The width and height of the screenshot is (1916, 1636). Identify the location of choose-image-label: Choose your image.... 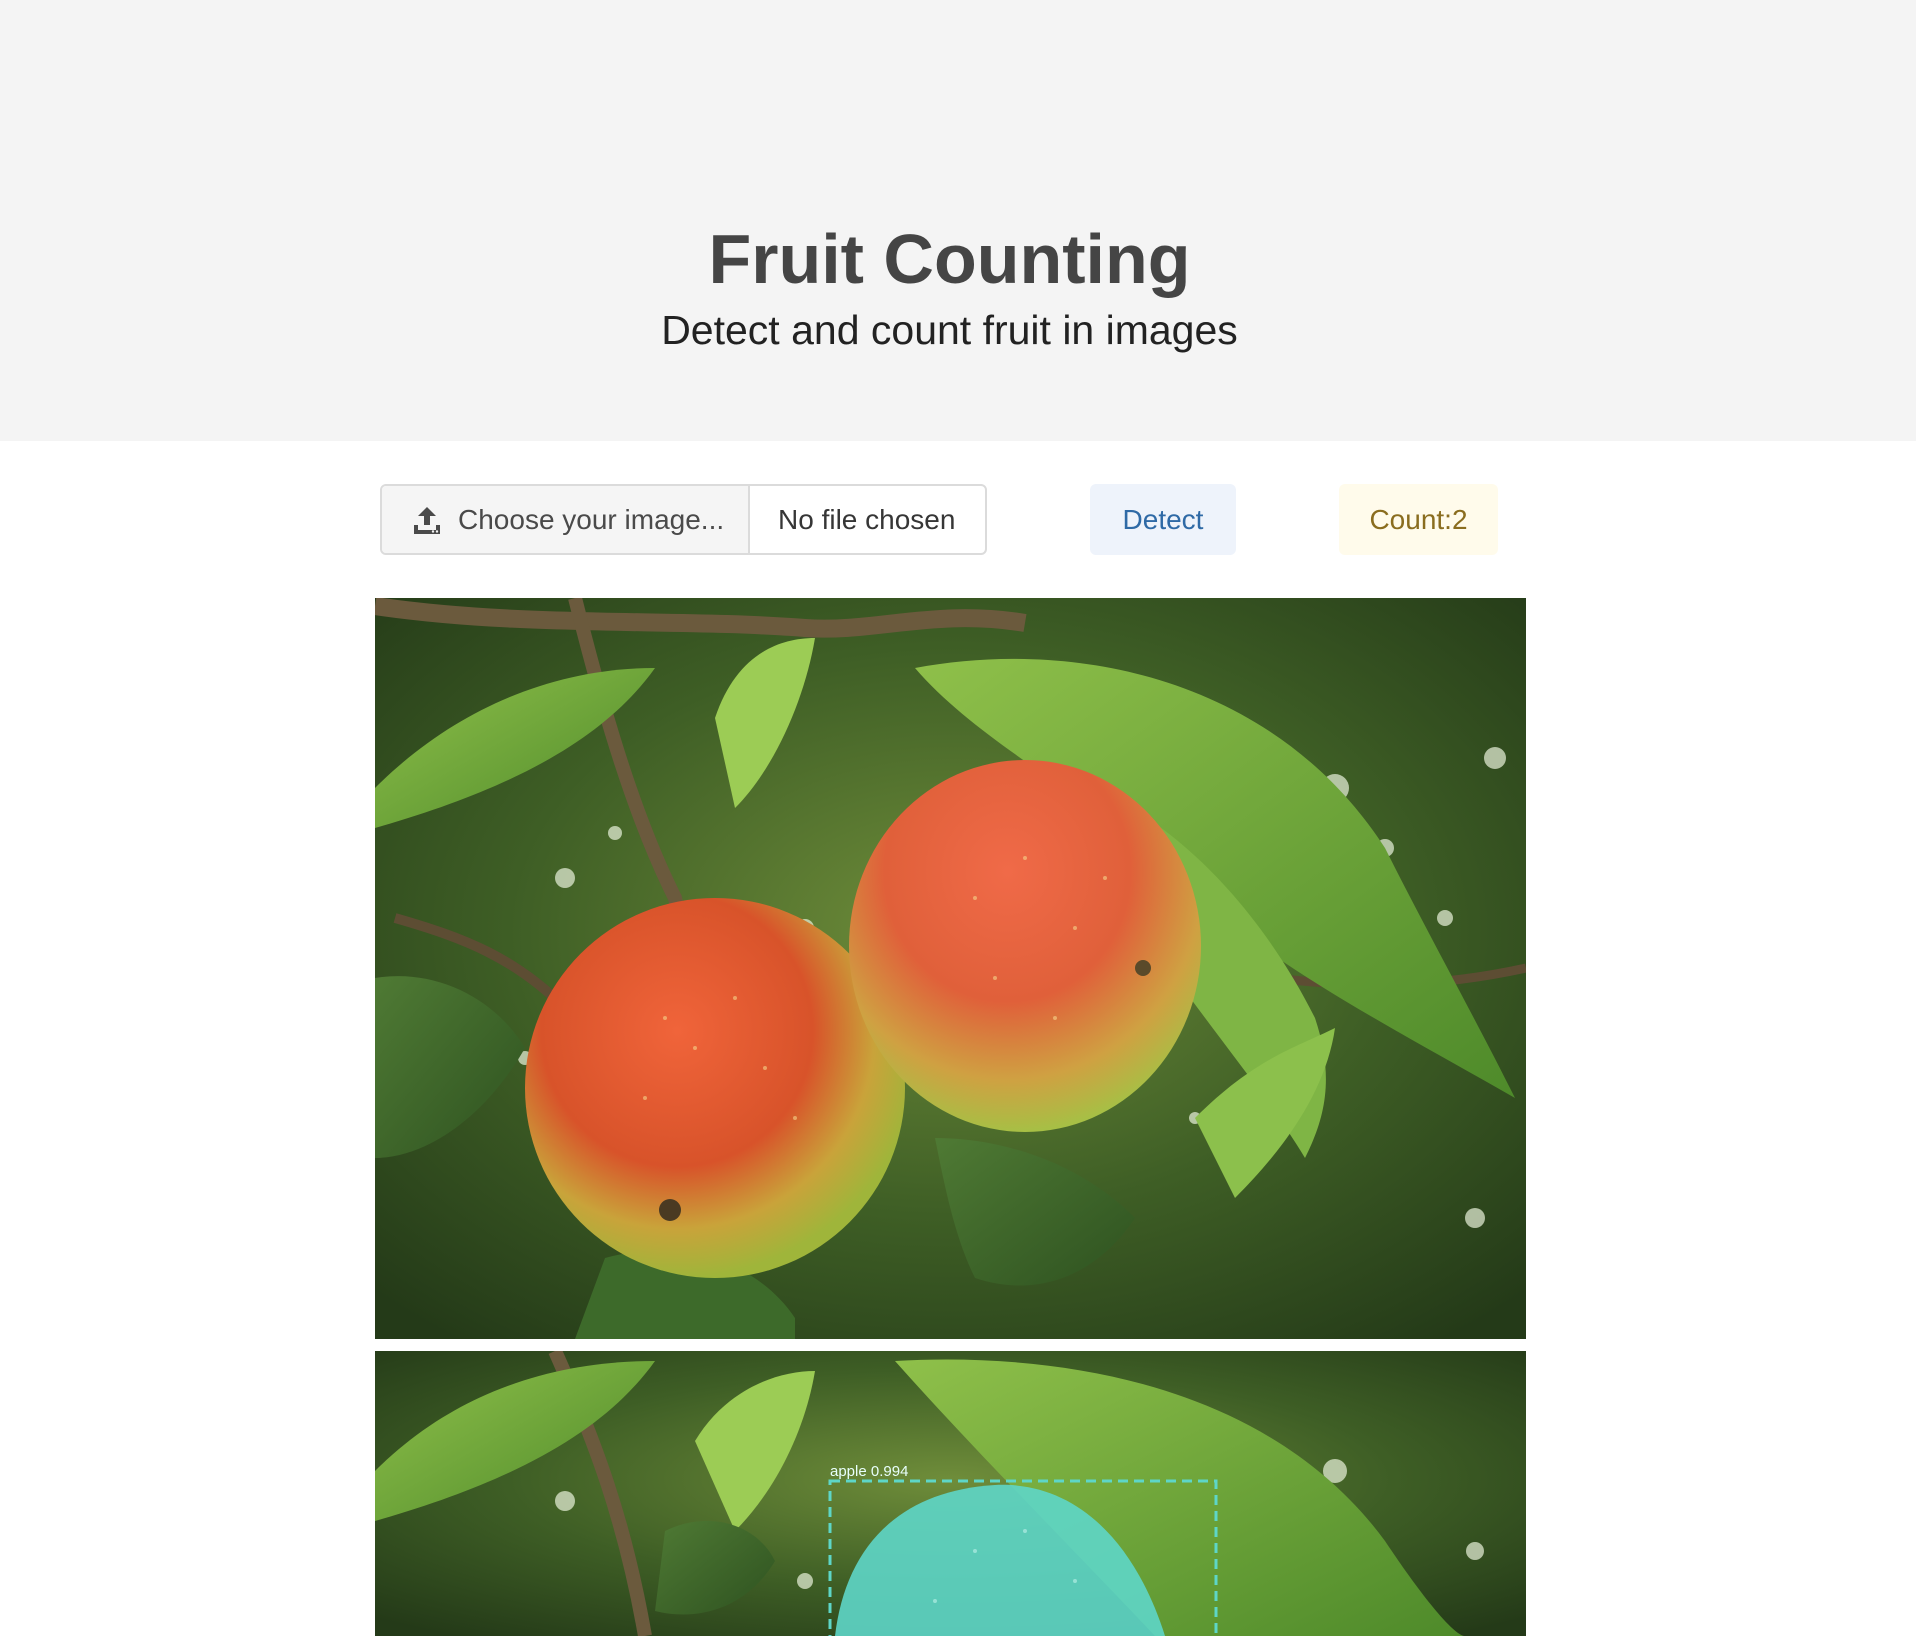
(591, 519).